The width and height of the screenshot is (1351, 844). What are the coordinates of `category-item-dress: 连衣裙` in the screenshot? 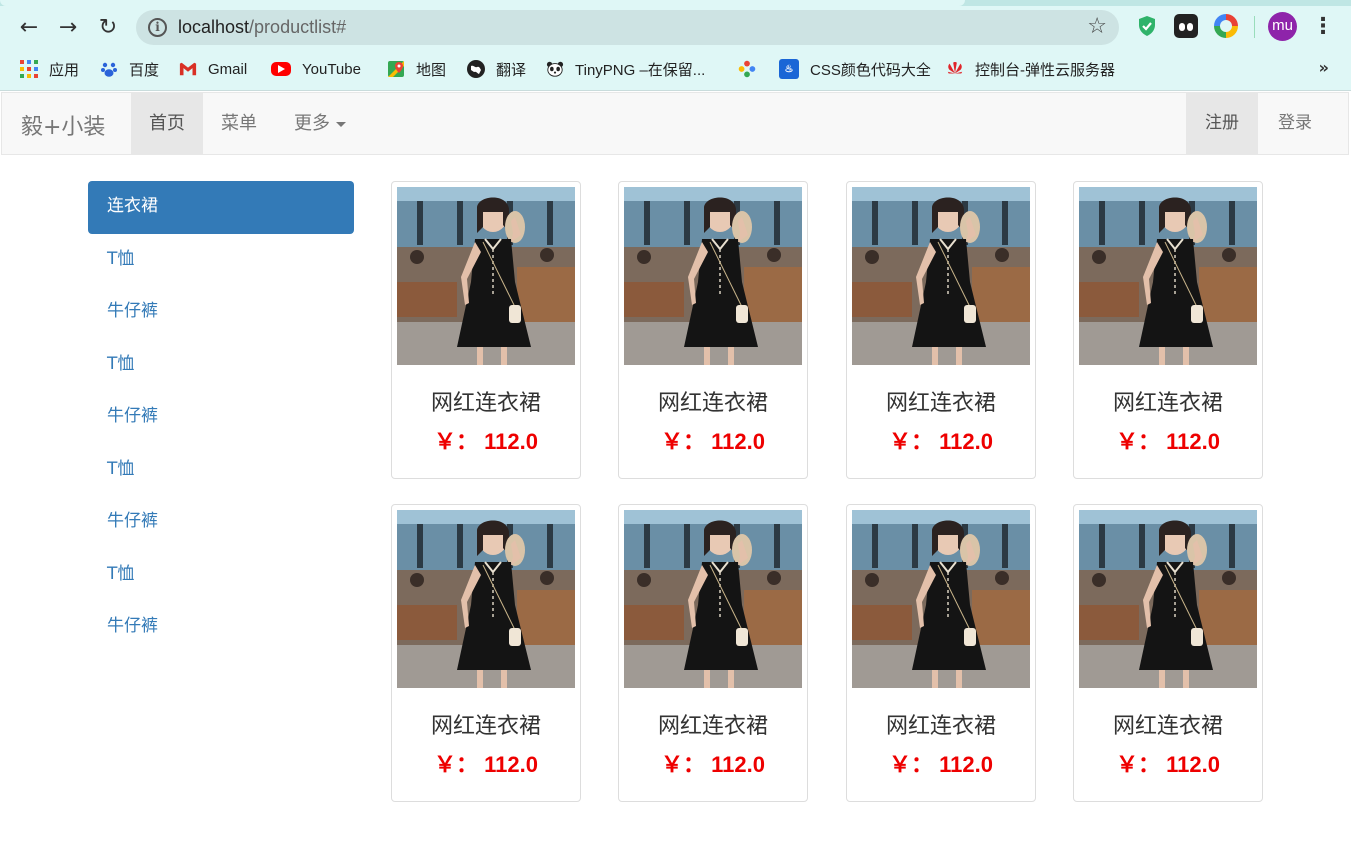 It's located at (221, 207).